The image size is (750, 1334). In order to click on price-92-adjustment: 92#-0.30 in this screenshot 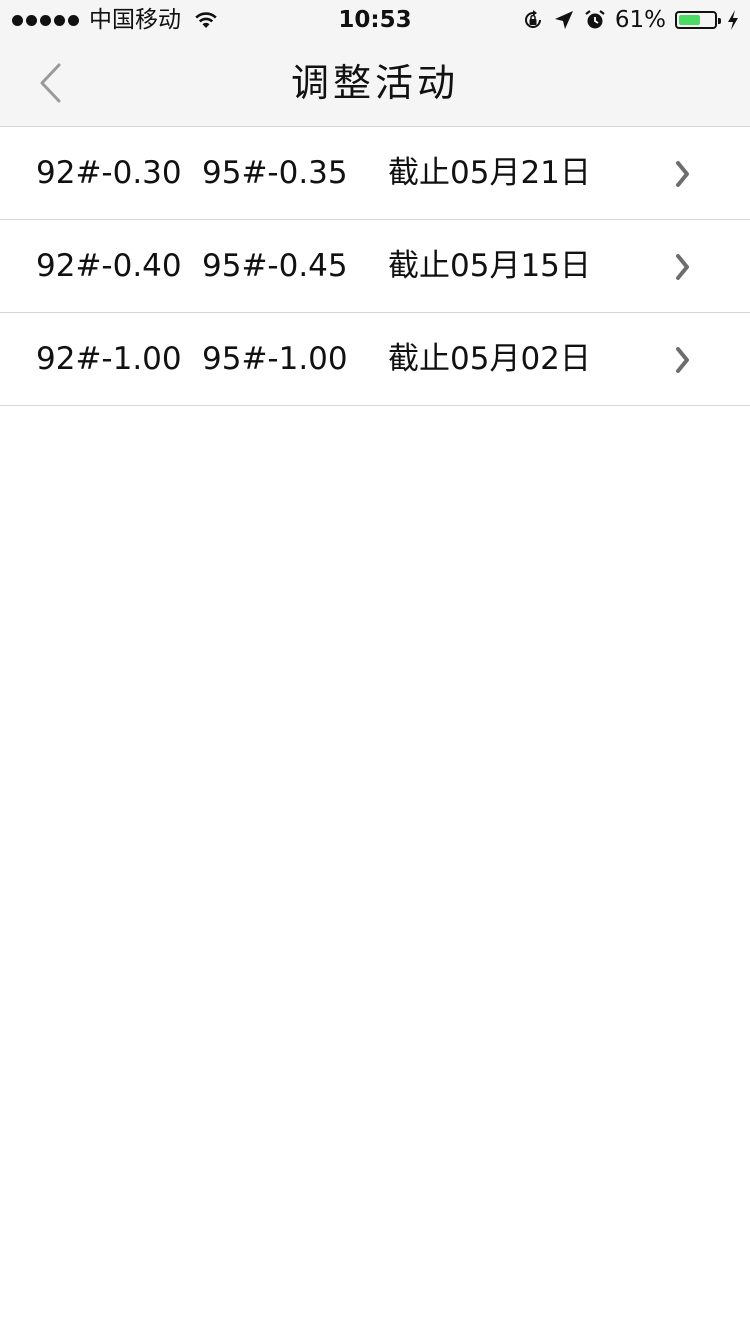, I will do `click(109, 173)`.